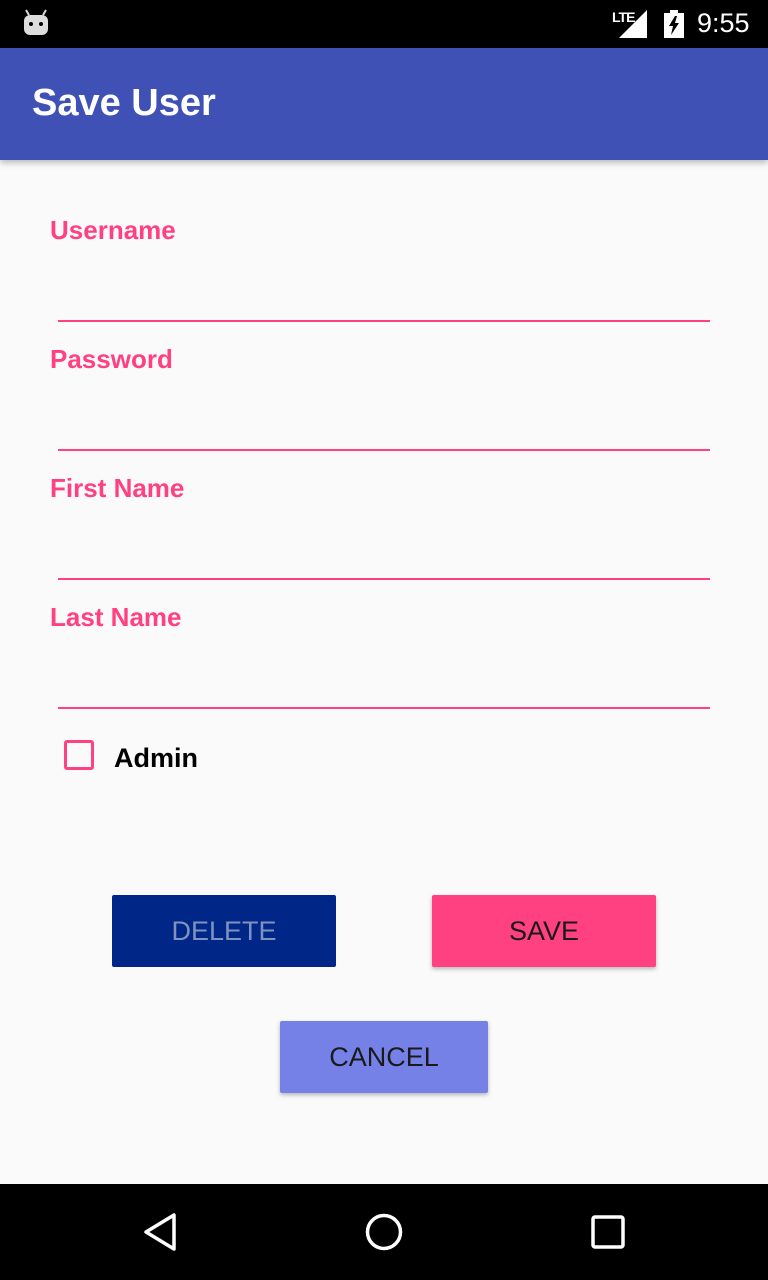 Image resolution: width=768 pixels, height=1280 pixels. Describe the element at coordinates (117, 488) in the screenshot. I see `first-name-label: First Name` at that location.